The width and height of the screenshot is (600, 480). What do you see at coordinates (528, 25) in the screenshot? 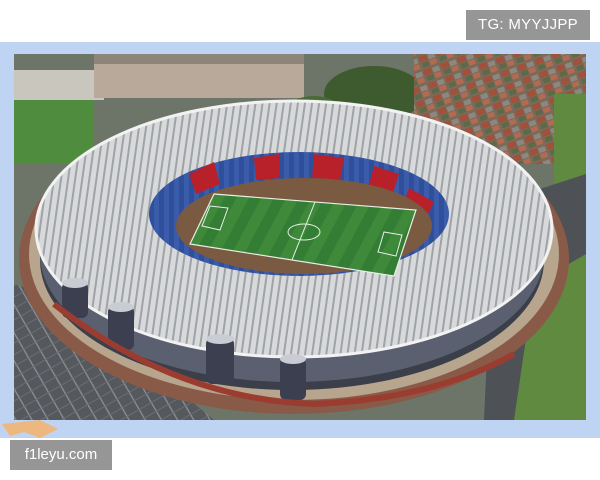
I see `telegram-watermark: TG: MYYJJPP` at bounding box center [528, 25].